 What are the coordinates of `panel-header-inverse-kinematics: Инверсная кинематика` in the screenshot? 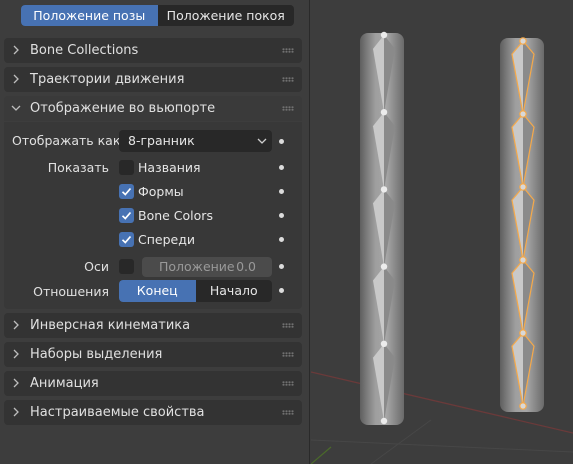 It's located at (153, 325).